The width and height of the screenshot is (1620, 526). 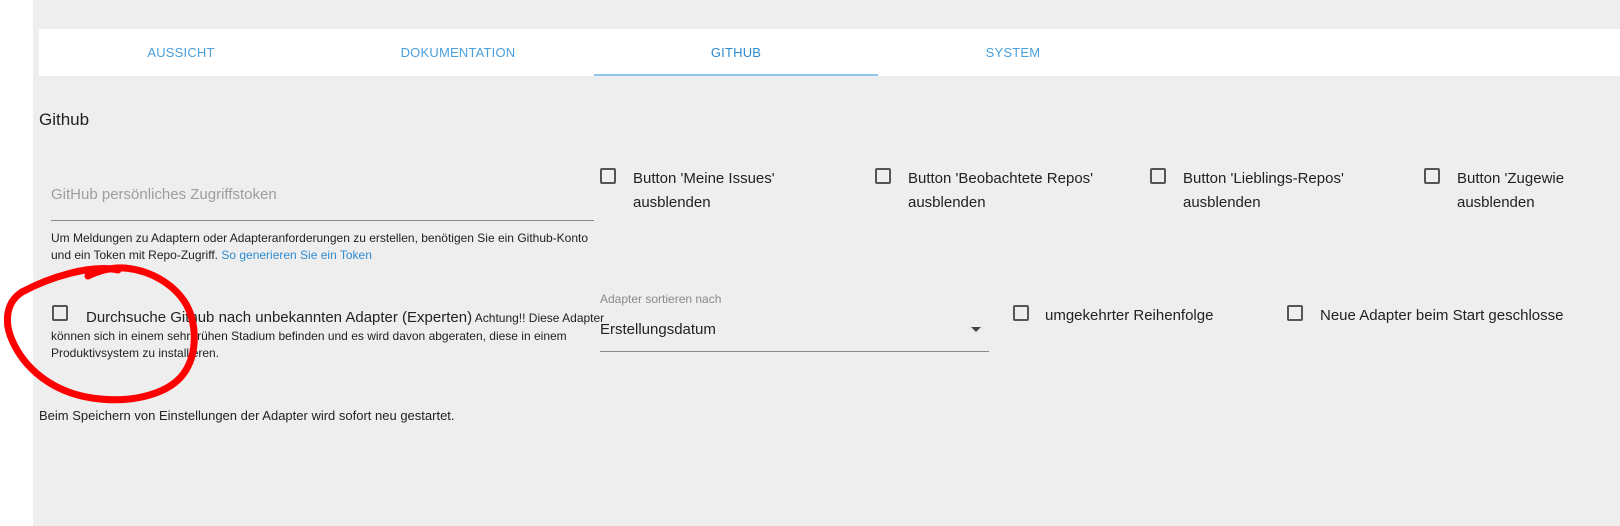 What do you see at coordinates (1263, 191) in the screenshot?
I see `hide-favorite-repos-label: Button 'Lieblings-Repos' ausblenden` at bounding box center [1263, 191].